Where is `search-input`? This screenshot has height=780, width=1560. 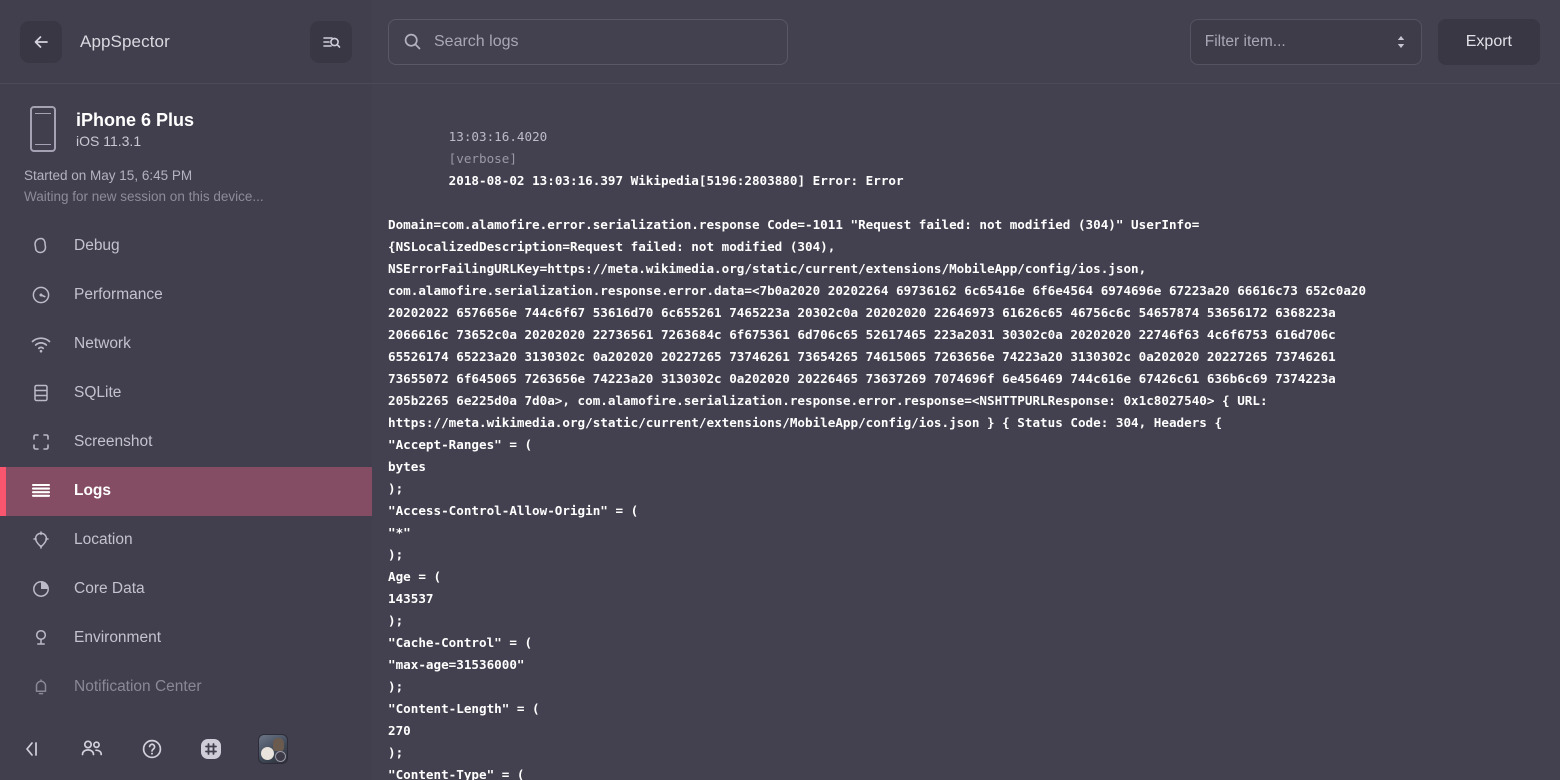
search-input is located at coordinates (603, 41).